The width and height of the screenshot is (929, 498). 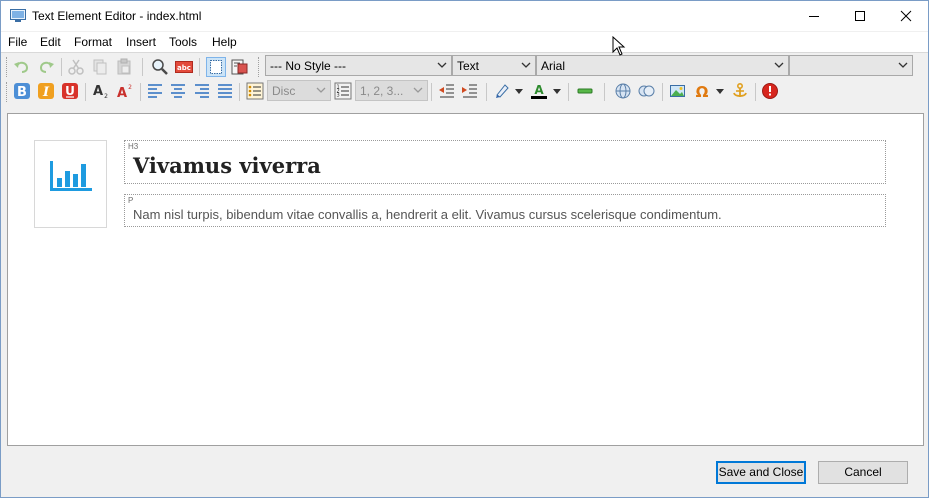 I want to click on image-icon, so click(x=677, y=91).